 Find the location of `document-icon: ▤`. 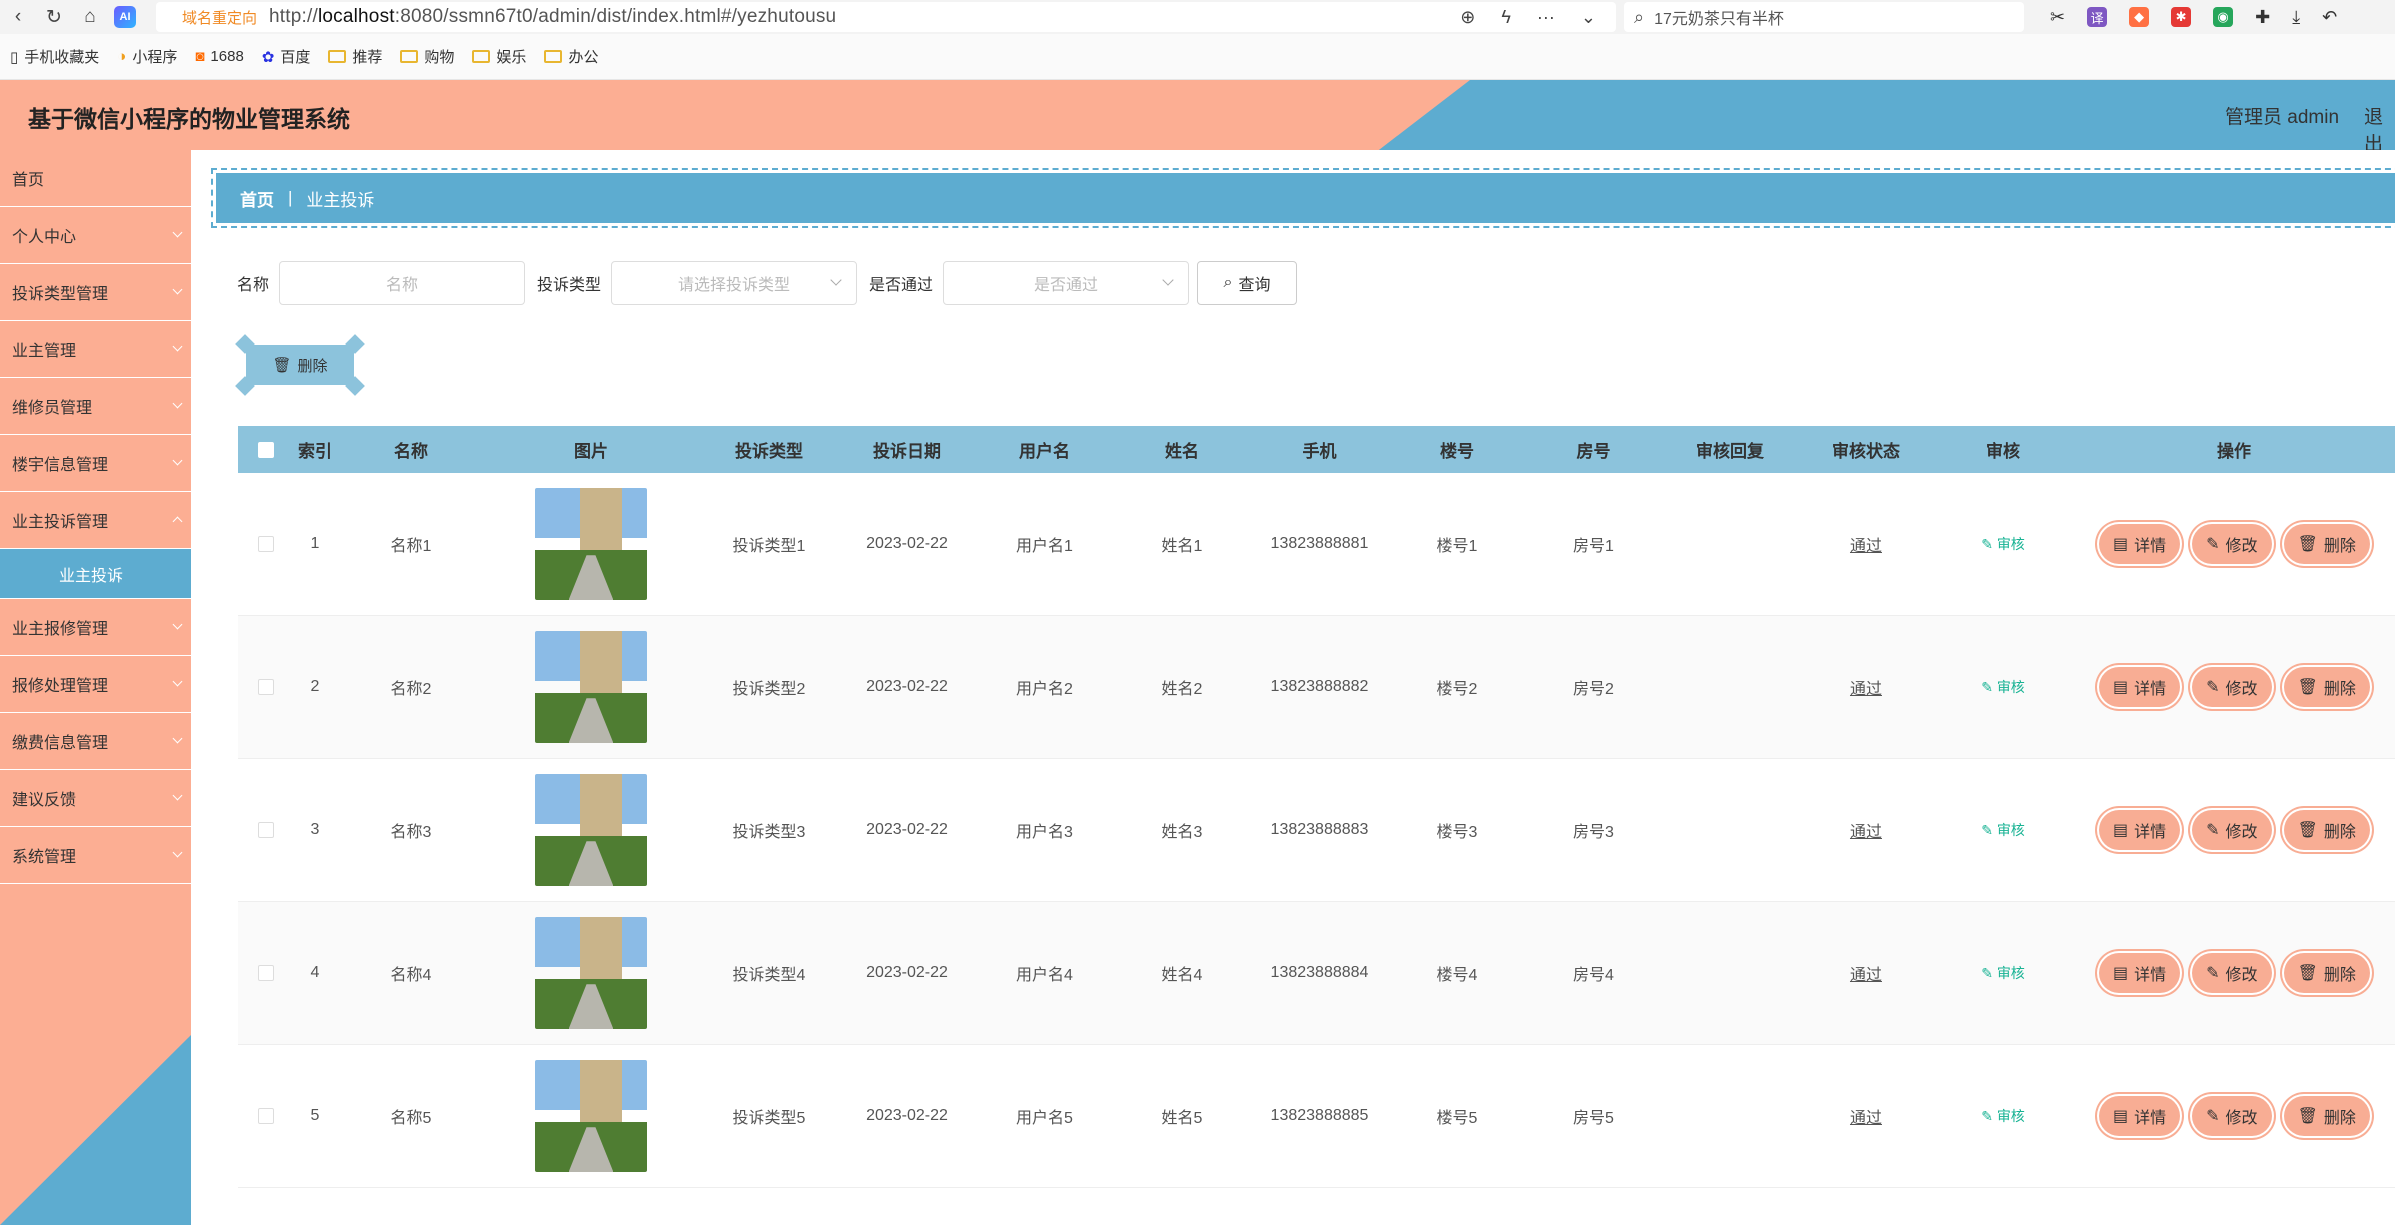

document-icon: ▤ is located at coordinates (2121, 687).